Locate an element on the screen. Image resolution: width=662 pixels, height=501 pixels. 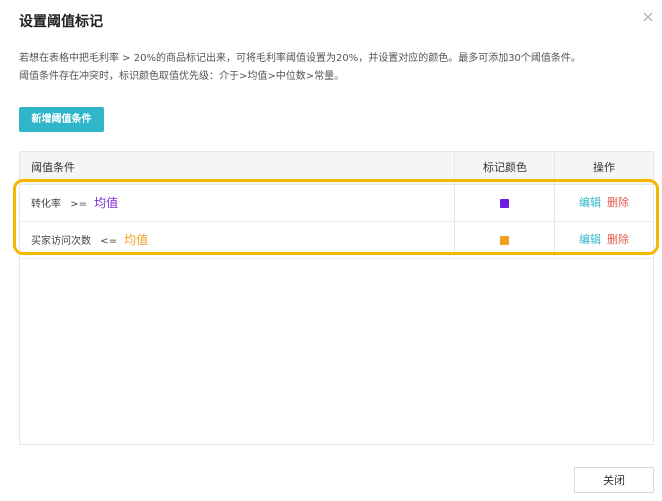
row-metric: 买家访问次数 is located at coordinates (61, 241).